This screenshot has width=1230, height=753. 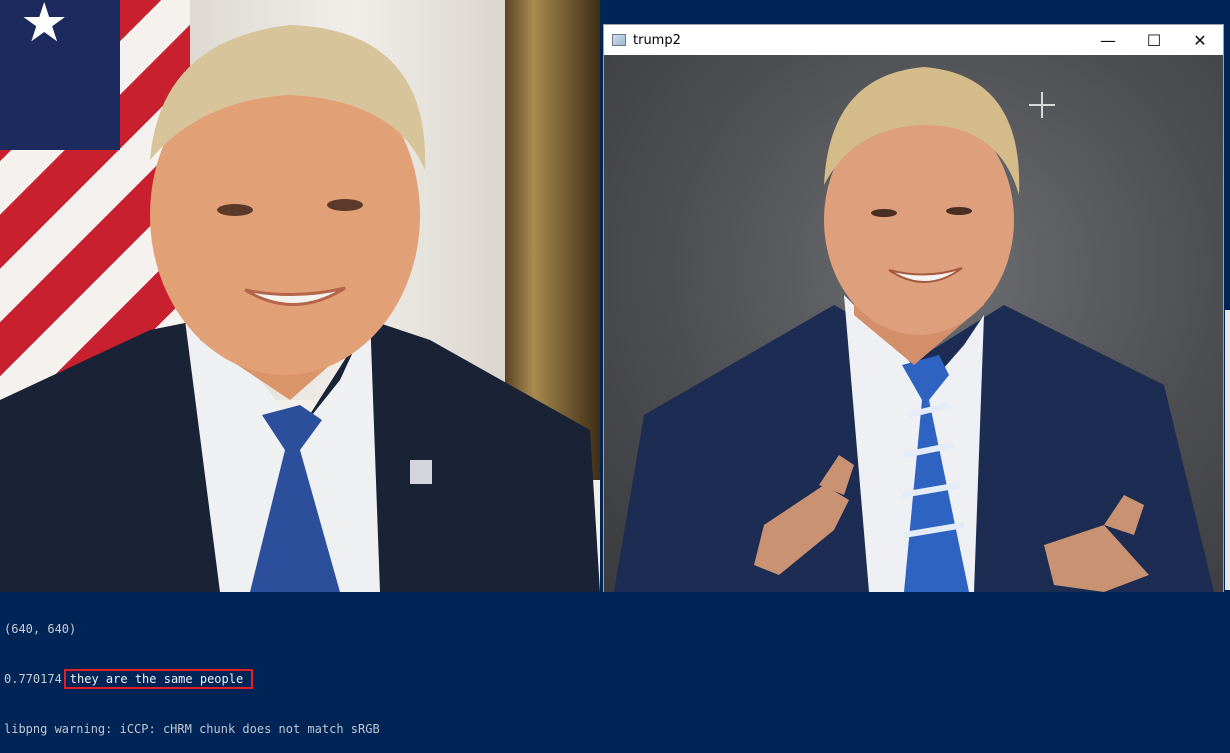 I want to click on window-title: trump2, so click(x=657, y=40).